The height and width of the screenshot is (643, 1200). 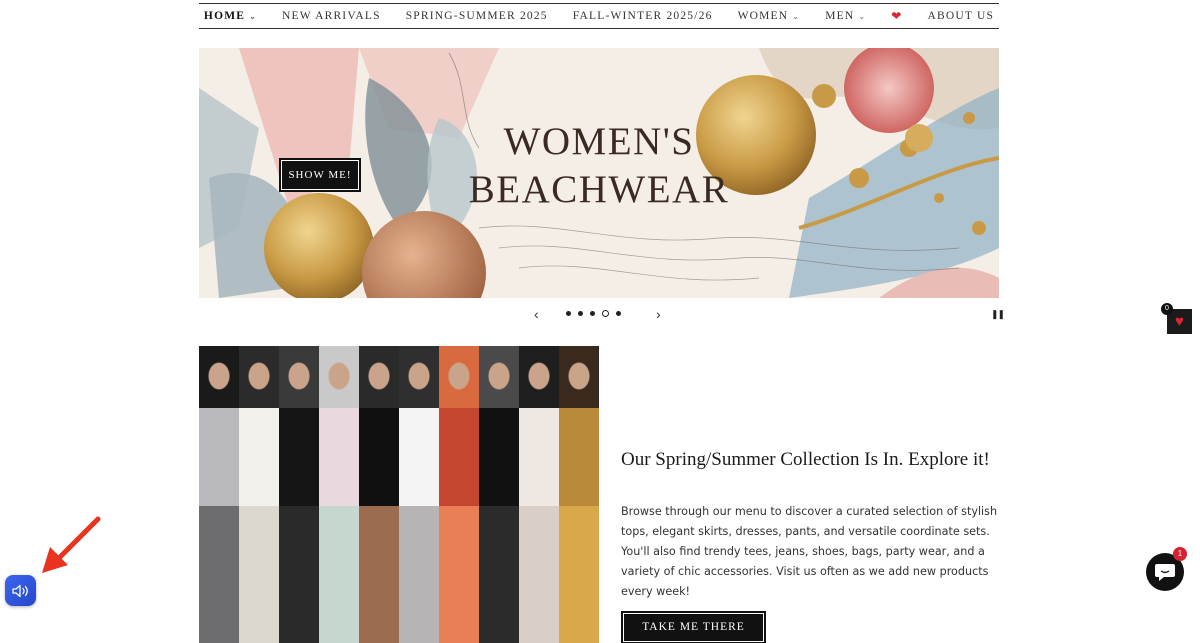 I want to click on heart-icon: ❤, so click(x=897, y=15).